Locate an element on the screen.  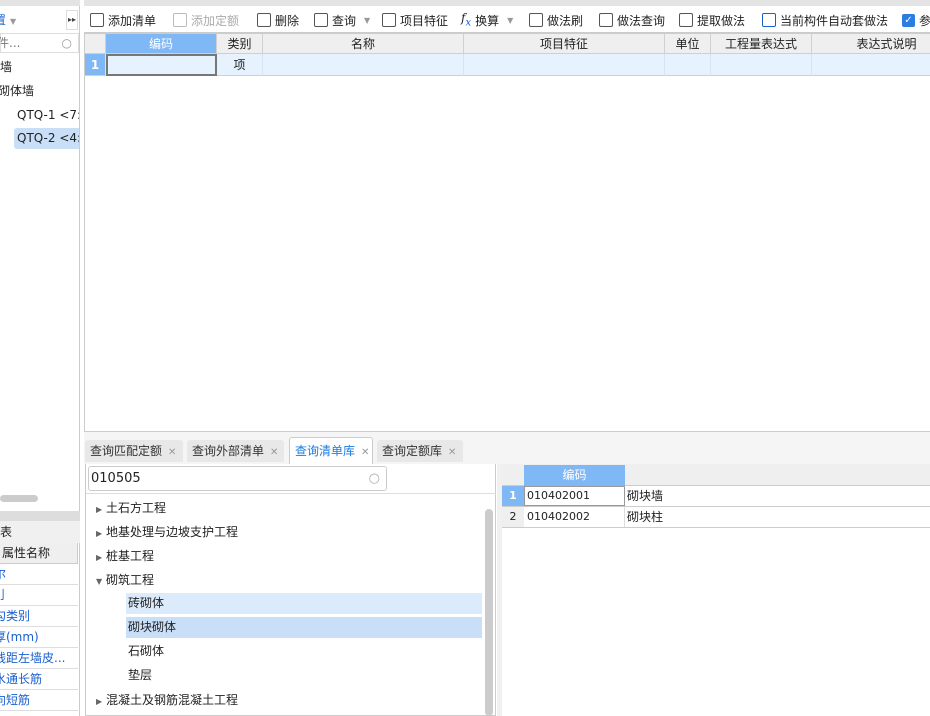
col-code: 编码 is located at coordinates (161, 44).